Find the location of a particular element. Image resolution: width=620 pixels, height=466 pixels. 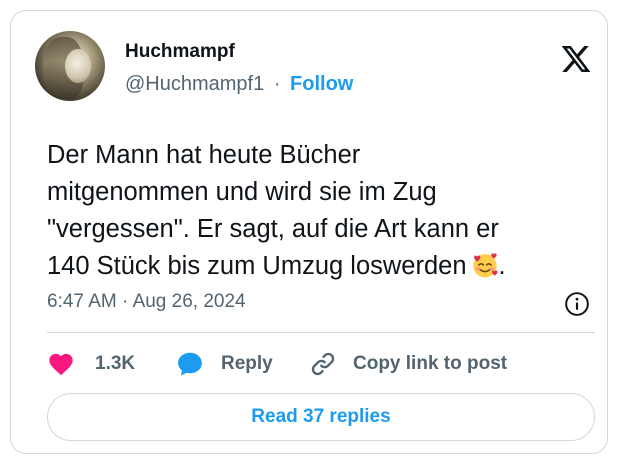

author-display-name: Huchmampf is located at coordinates (180, 52).